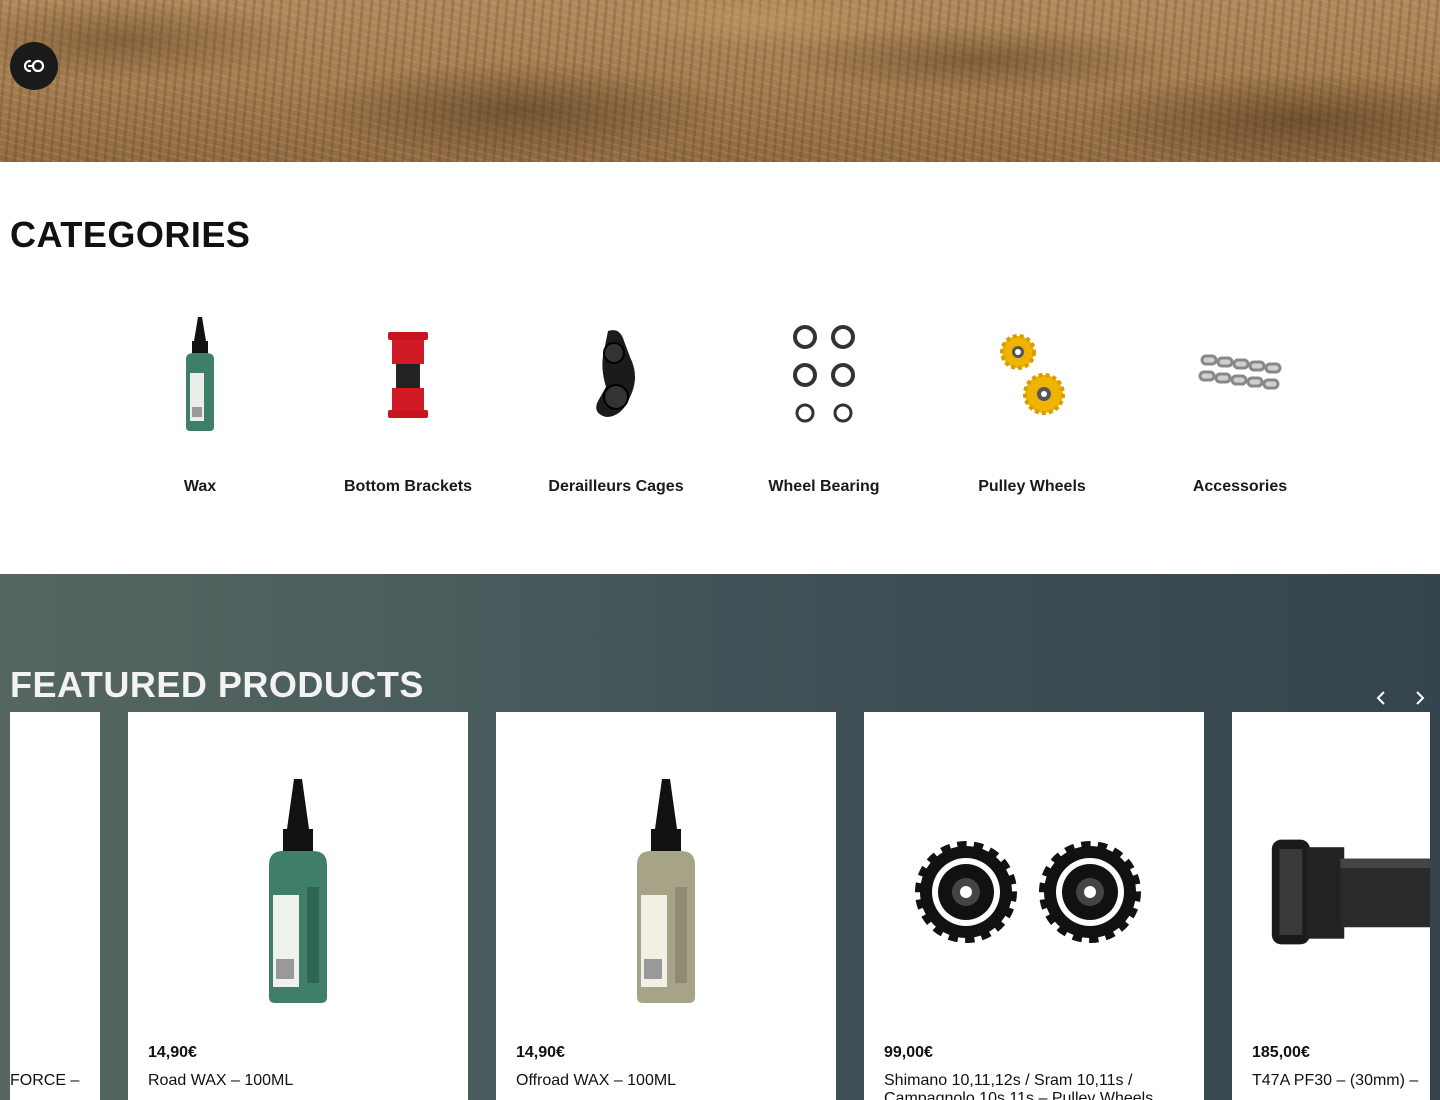  I want to click on category-label: Accessories, so click(1240, 486).